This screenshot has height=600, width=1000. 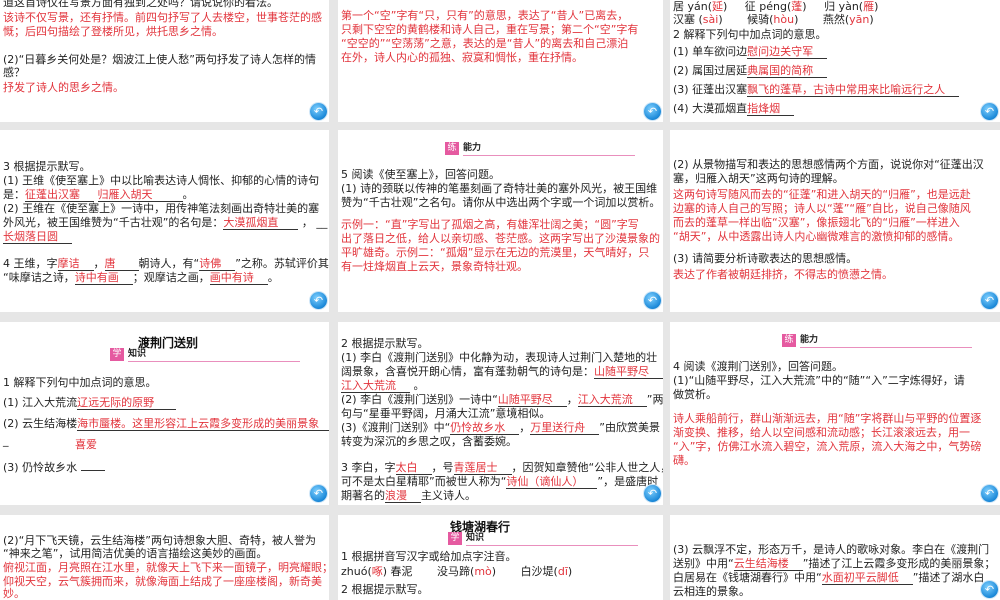 What do you see at coordinates (162, 17) in the screenshot?
I see `answer-text: 该诗不仅写景，还有抒情。前四句抒写了人去楼空，世事苍茫的感` at bounding box center [162, 17].